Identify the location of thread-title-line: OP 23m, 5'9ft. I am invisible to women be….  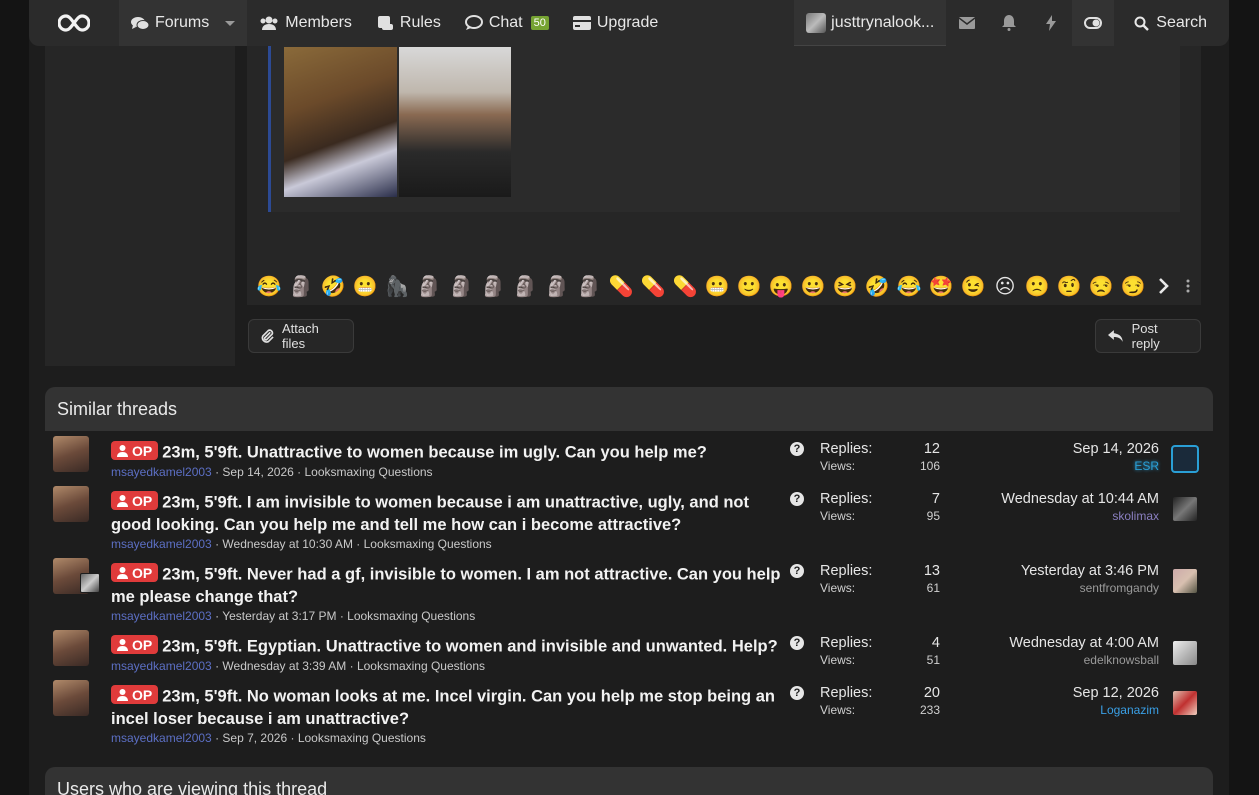
(447, 513).